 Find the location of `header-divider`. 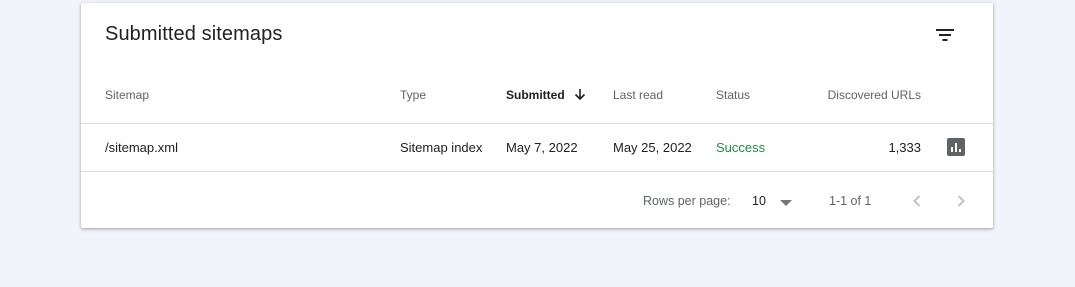

header-divider is located at coordinates (537, 123).